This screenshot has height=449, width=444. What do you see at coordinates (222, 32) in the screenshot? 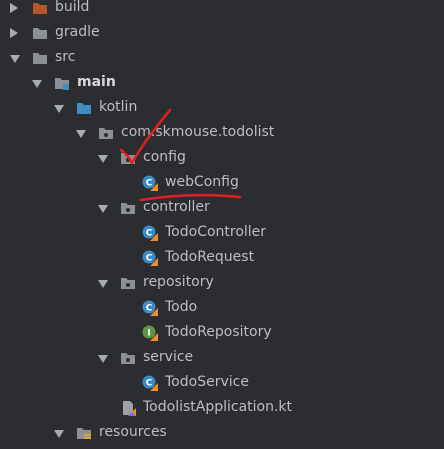
I see `tree-node-gradle: gradle` at bounding box center [222, 32].